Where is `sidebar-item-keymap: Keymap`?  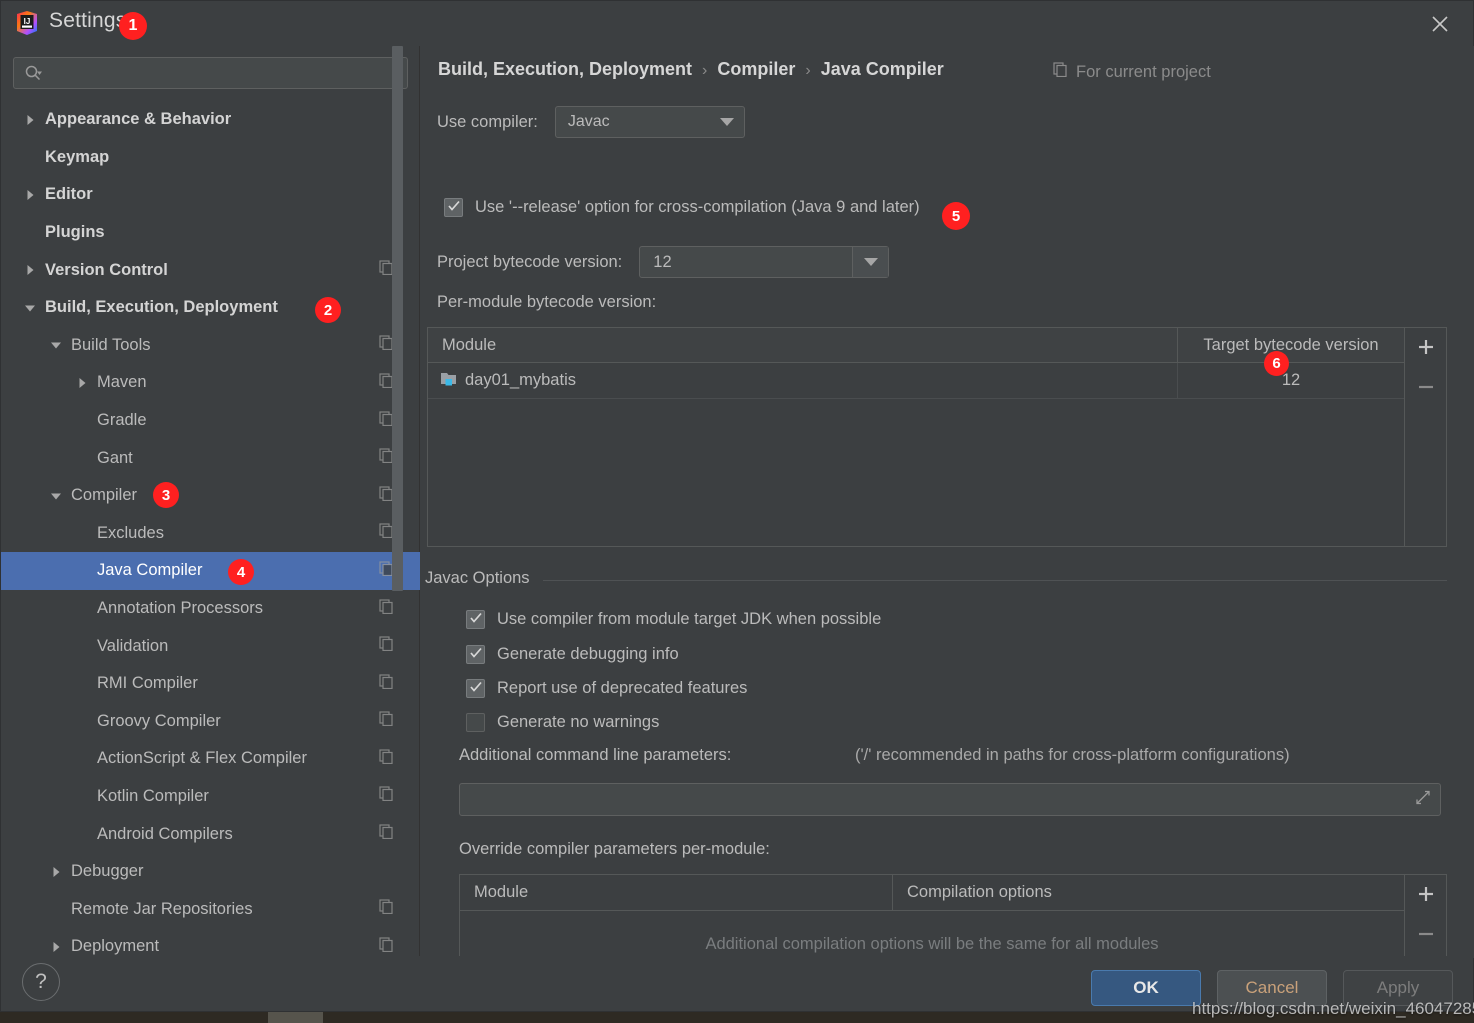
sidebar-item-keymap: Keymap is located at coordinates (210, 158).